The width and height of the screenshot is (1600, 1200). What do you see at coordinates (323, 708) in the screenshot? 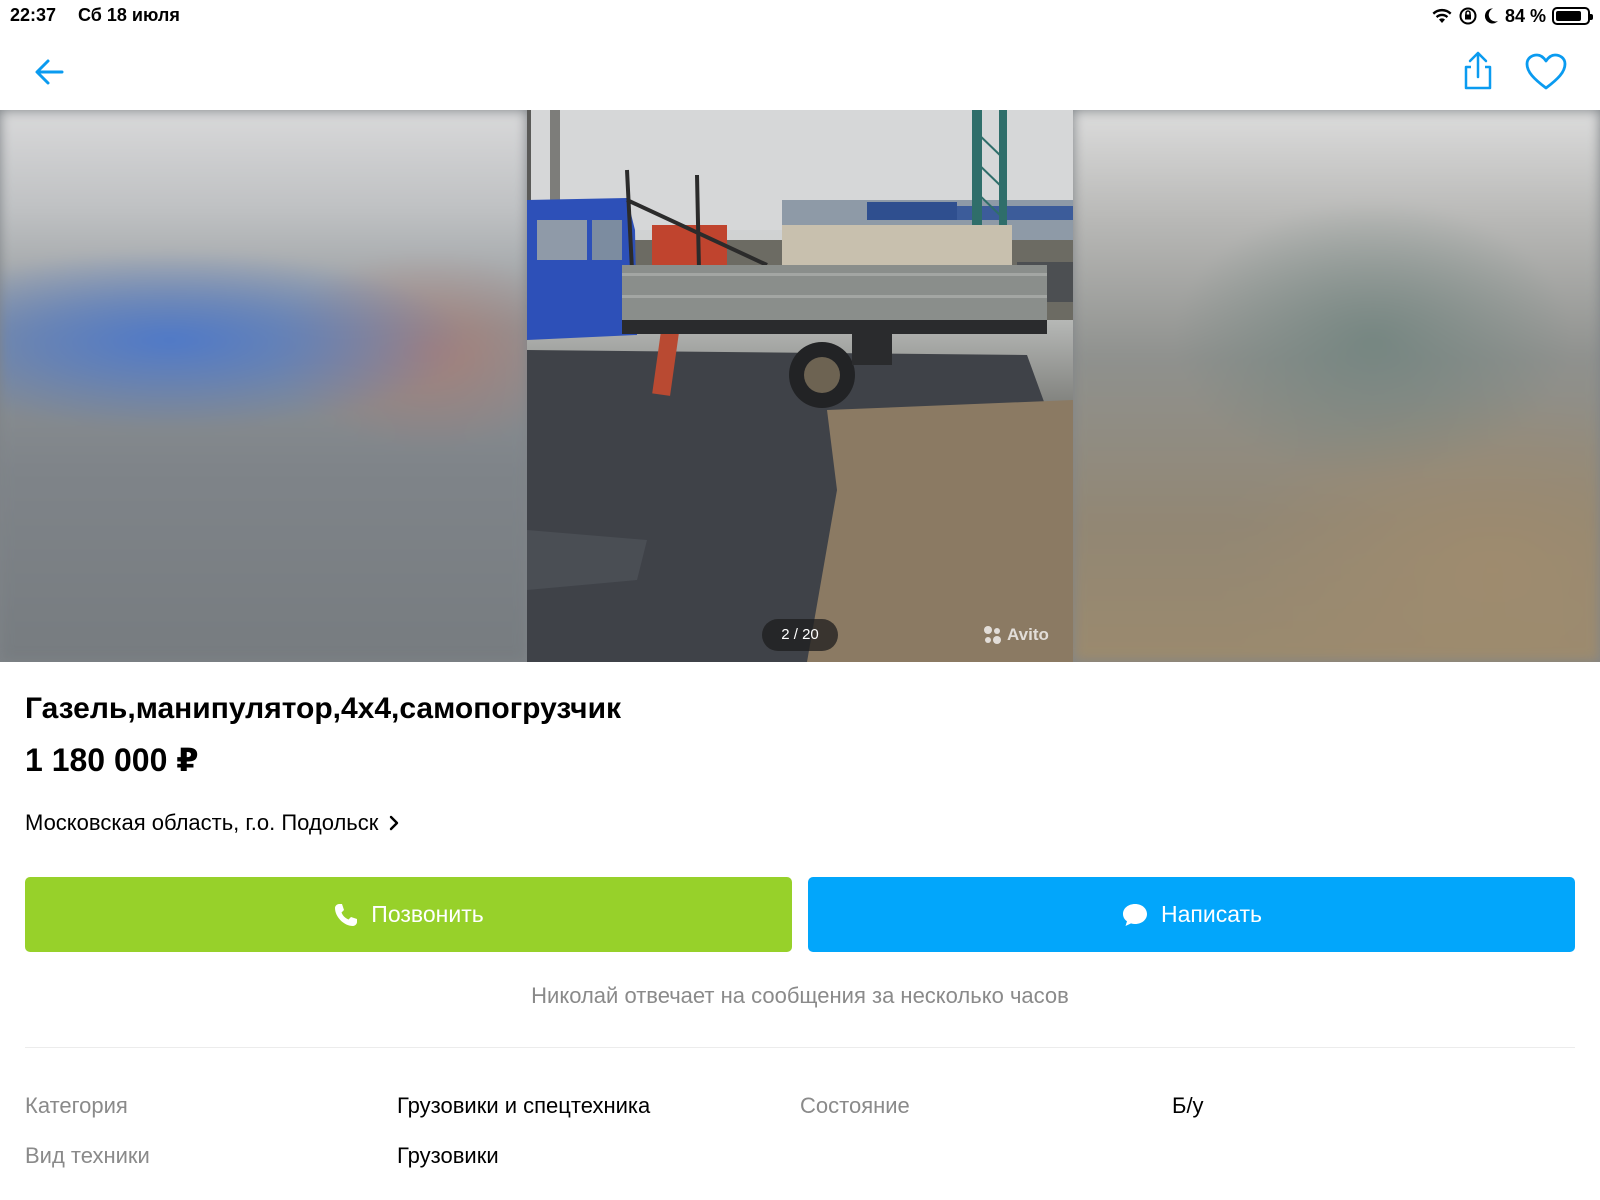
I see `listing-title: Газель,манипулятор,4x4,самопогрузчик` at bounding box center [323, 708].